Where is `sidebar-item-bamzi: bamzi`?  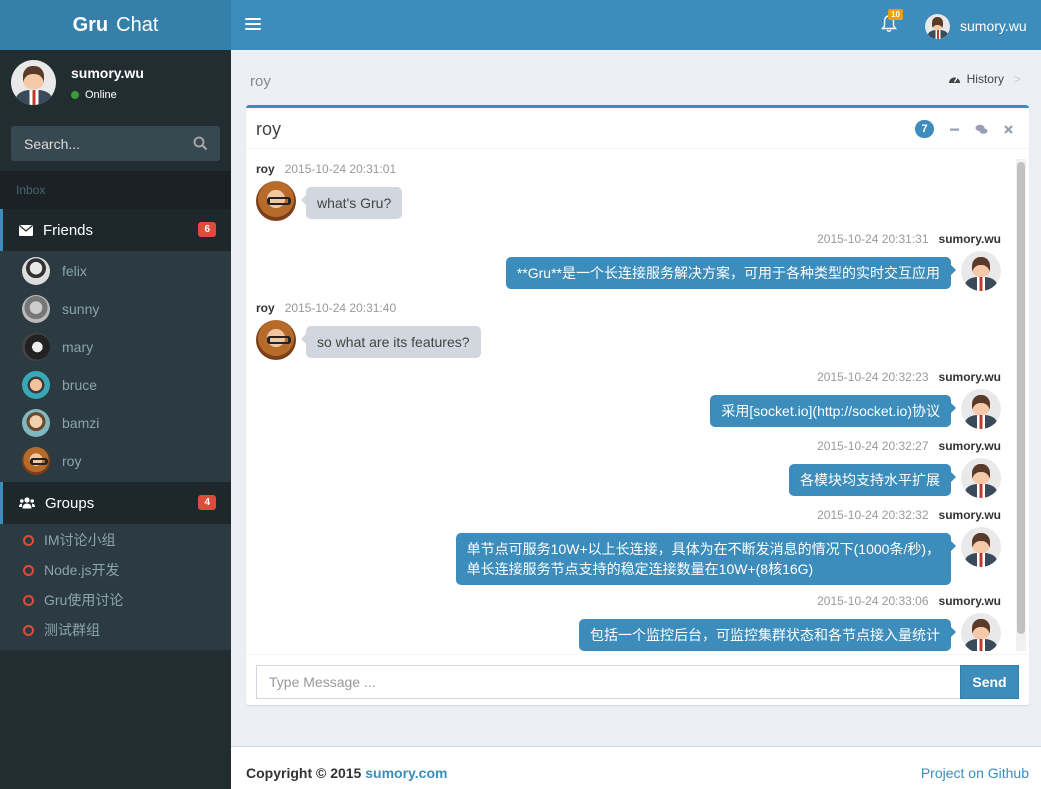 sidebar-item-bamzi: bamzi is located at coordinates (115, 423).